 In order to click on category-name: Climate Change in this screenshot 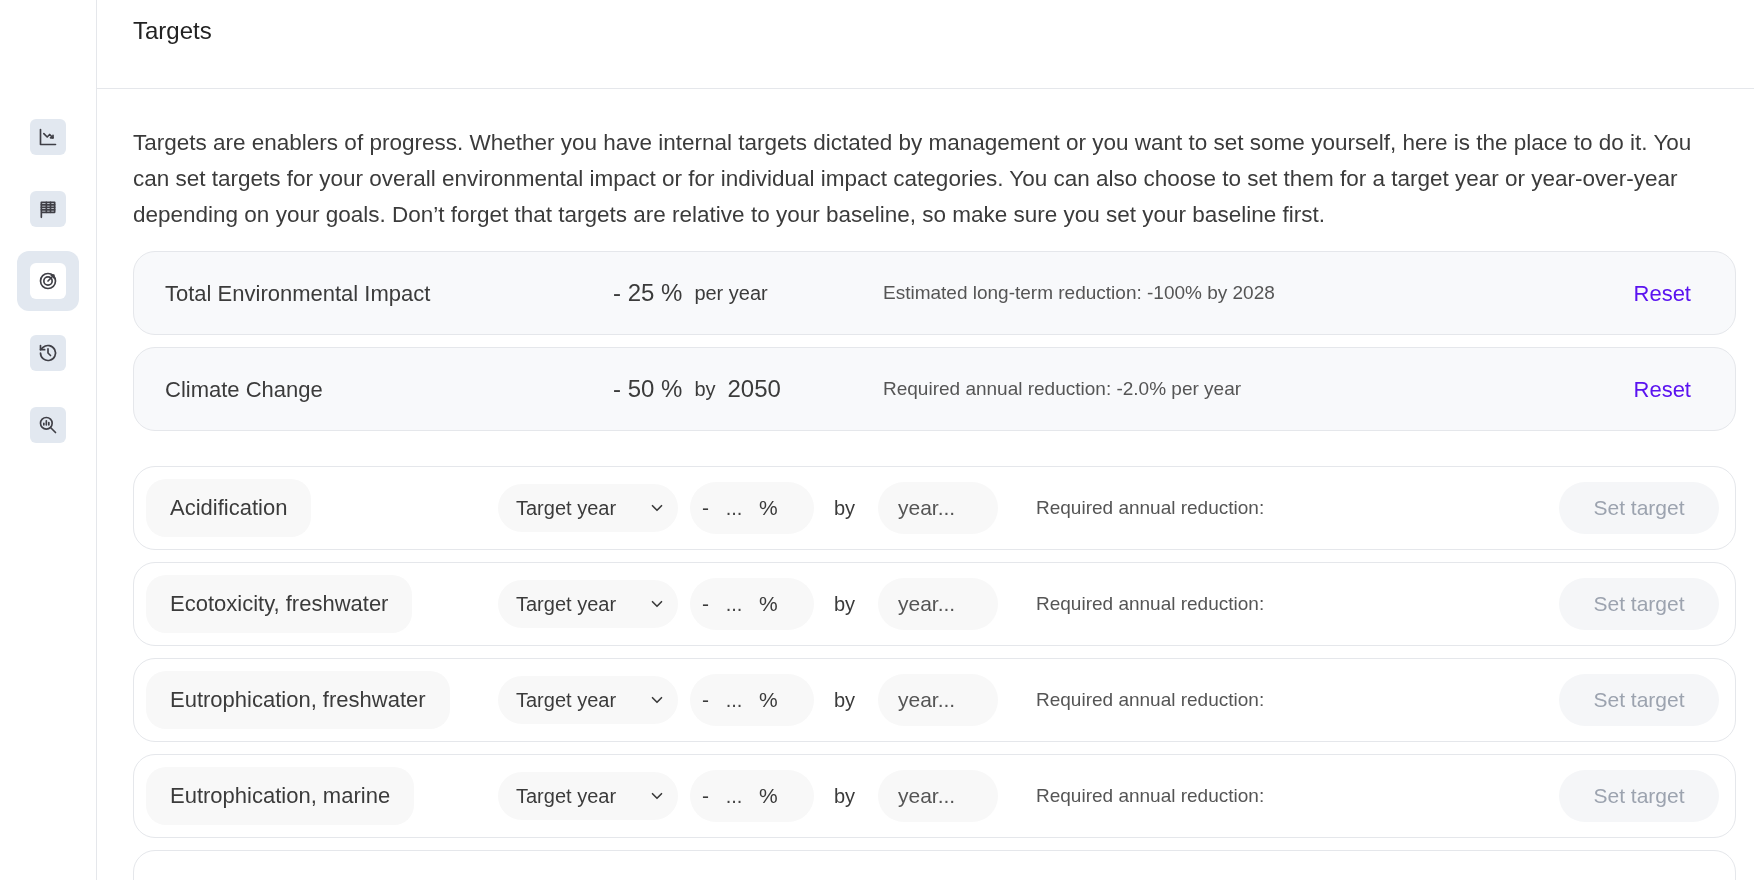, I will do `click(244, 389)`.